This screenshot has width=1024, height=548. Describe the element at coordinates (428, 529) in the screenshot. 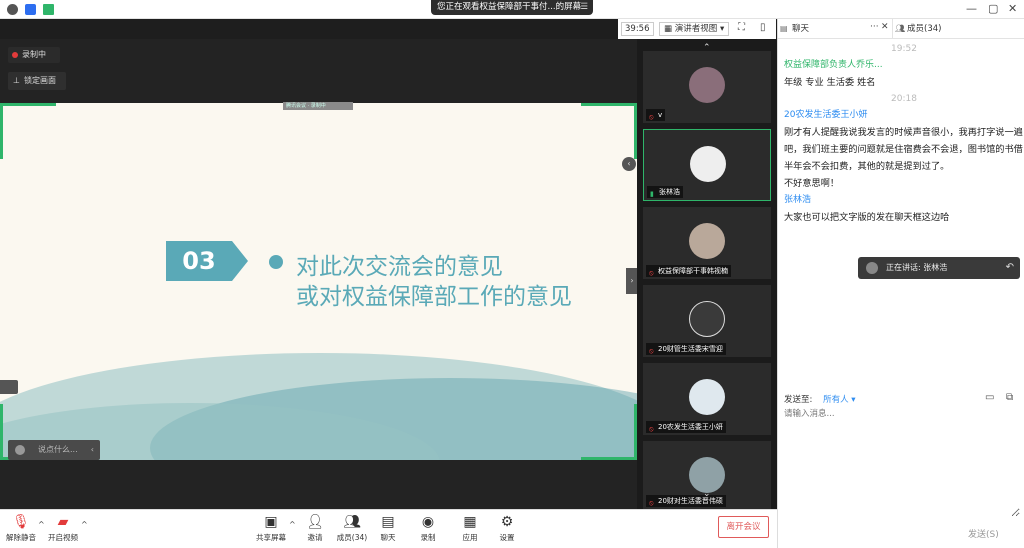

I see `record-button: ◉ 录制` at that location.